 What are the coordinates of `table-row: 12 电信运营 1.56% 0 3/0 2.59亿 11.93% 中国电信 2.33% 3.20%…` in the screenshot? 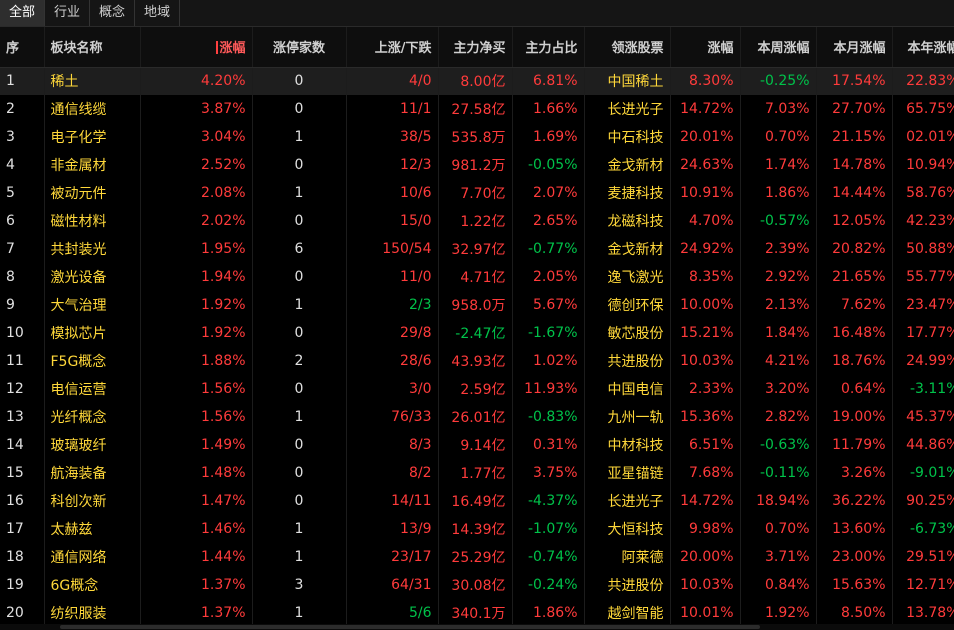 It's located at (477, 389).